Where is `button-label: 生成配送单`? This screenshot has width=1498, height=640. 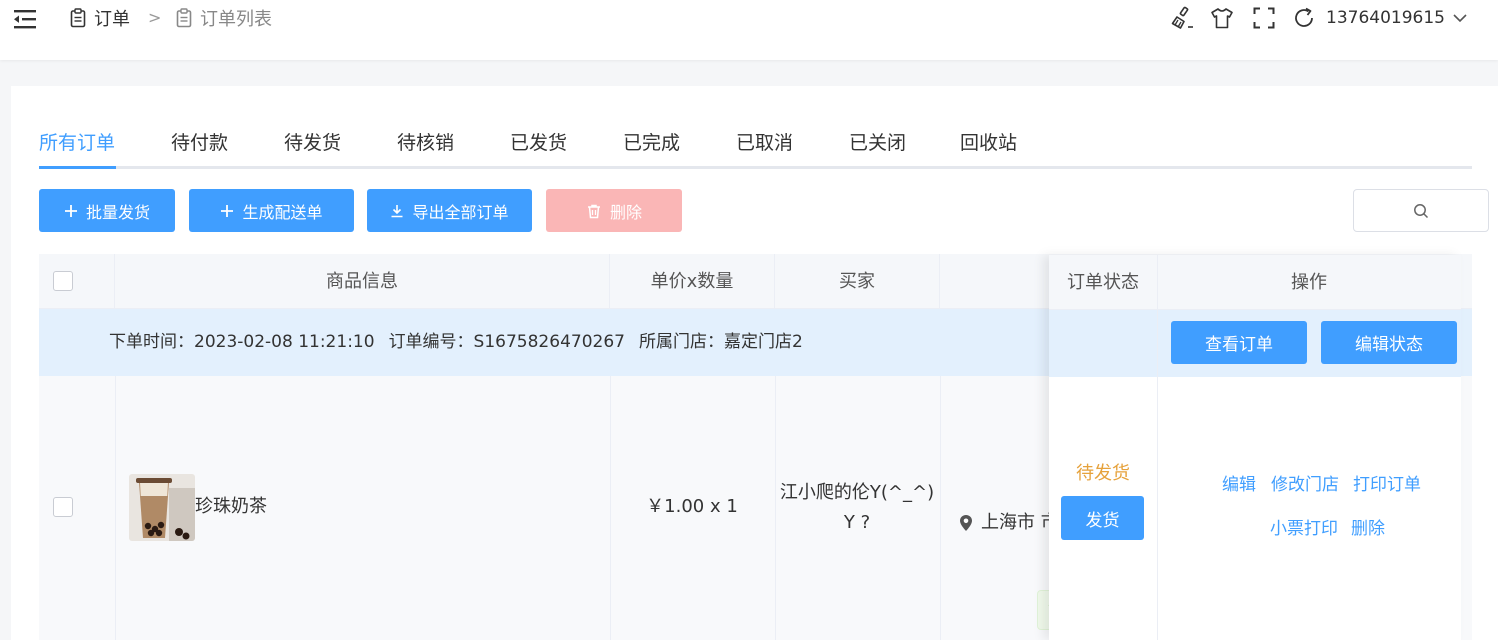 button-label: 生成配送单 is located at coordinates (282, 212).